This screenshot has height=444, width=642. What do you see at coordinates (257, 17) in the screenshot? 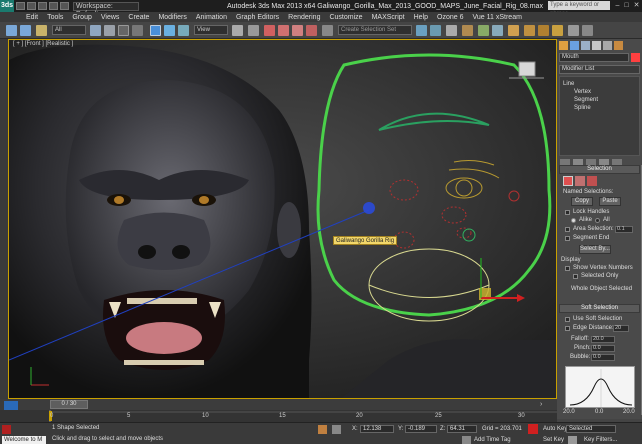
I see `menu-graph-editors: Graph Editors` at bounding box center [257, 17].